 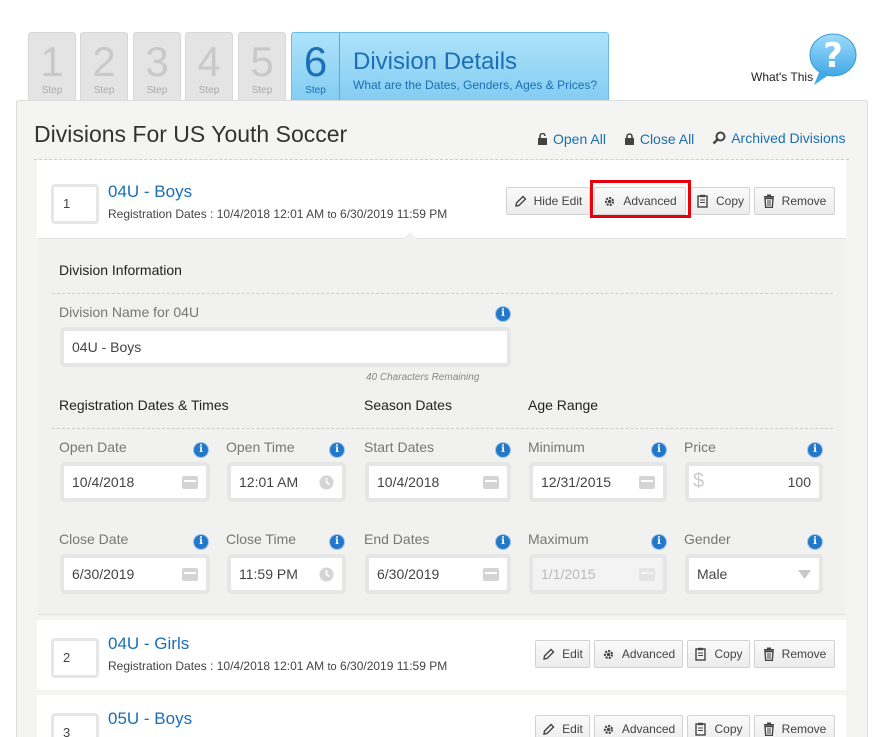 I want to click on step-2-tab: 2 Step, so click(x=104, y=66).